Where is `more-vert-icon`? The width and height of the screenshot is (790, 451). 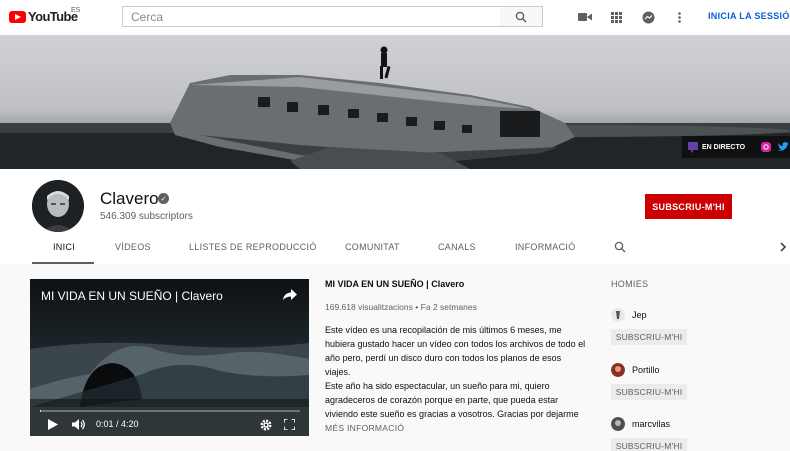 more-vert-icon is located at coordinates (679, 17).